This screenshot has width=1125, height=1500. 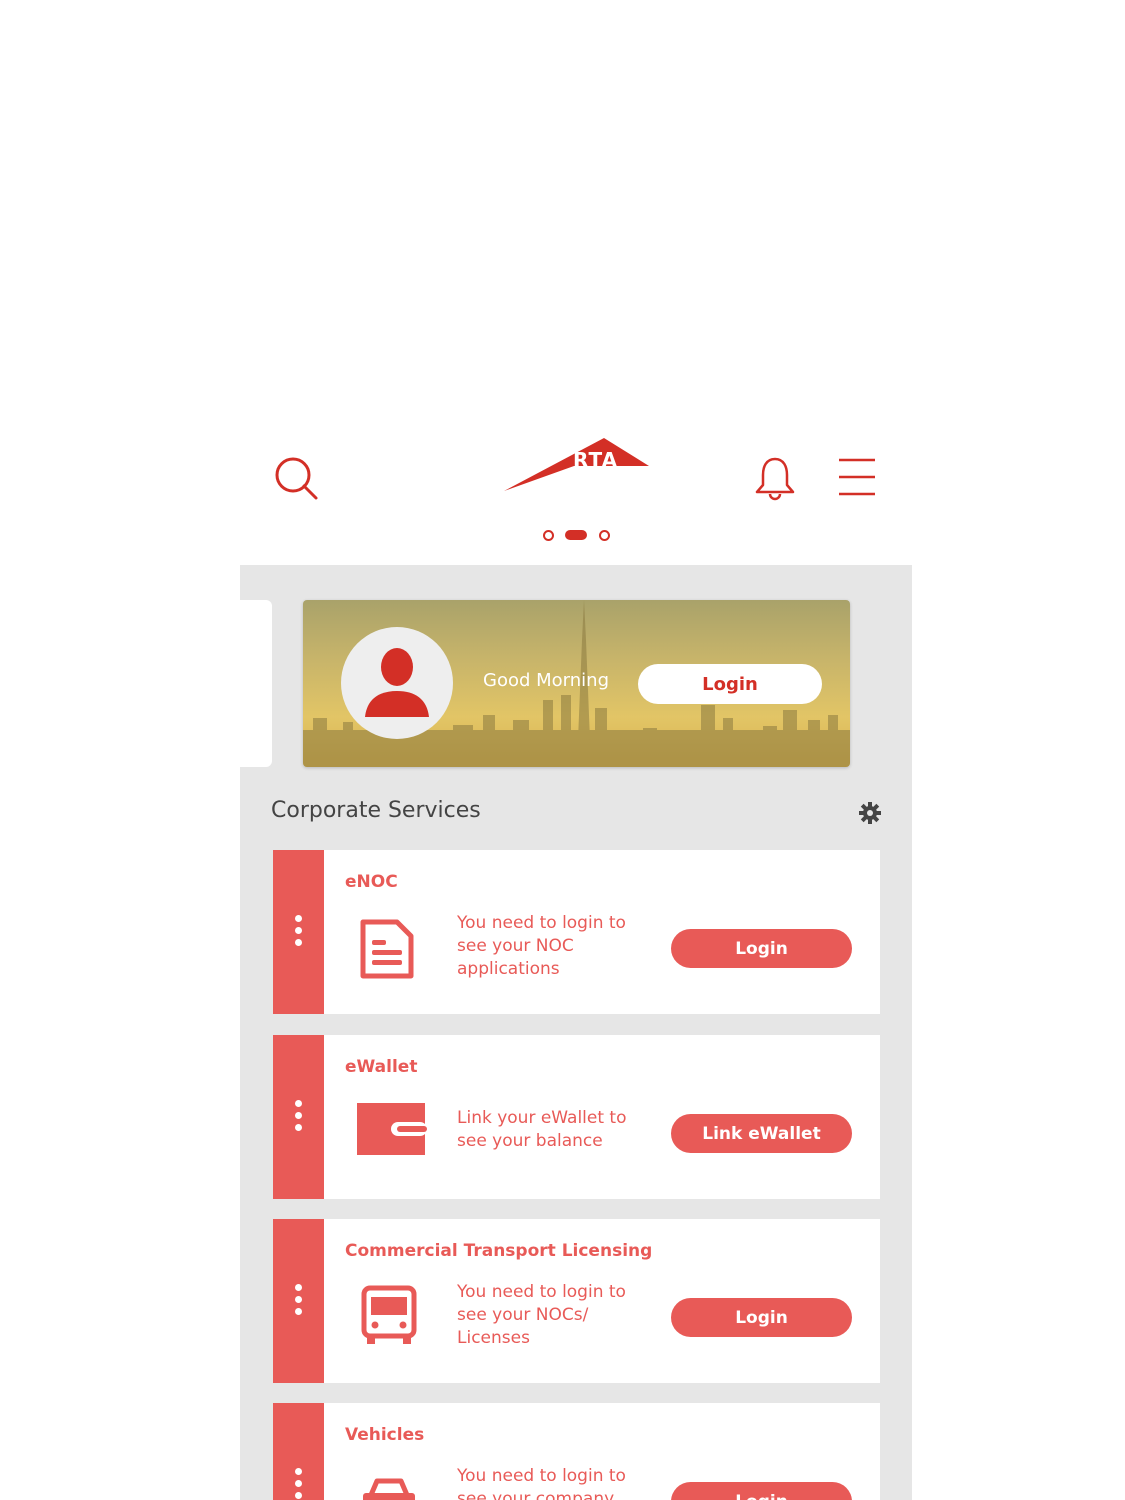 I want to click on document-icon, so click(x=387, y=951).